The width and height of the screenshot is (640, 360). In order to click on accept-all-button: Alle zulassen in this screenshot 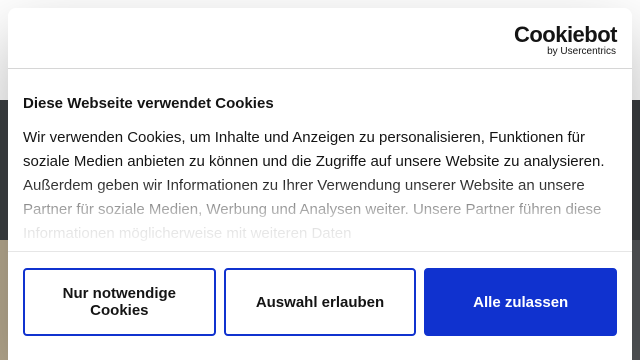, I will do `click(521, 302)`.